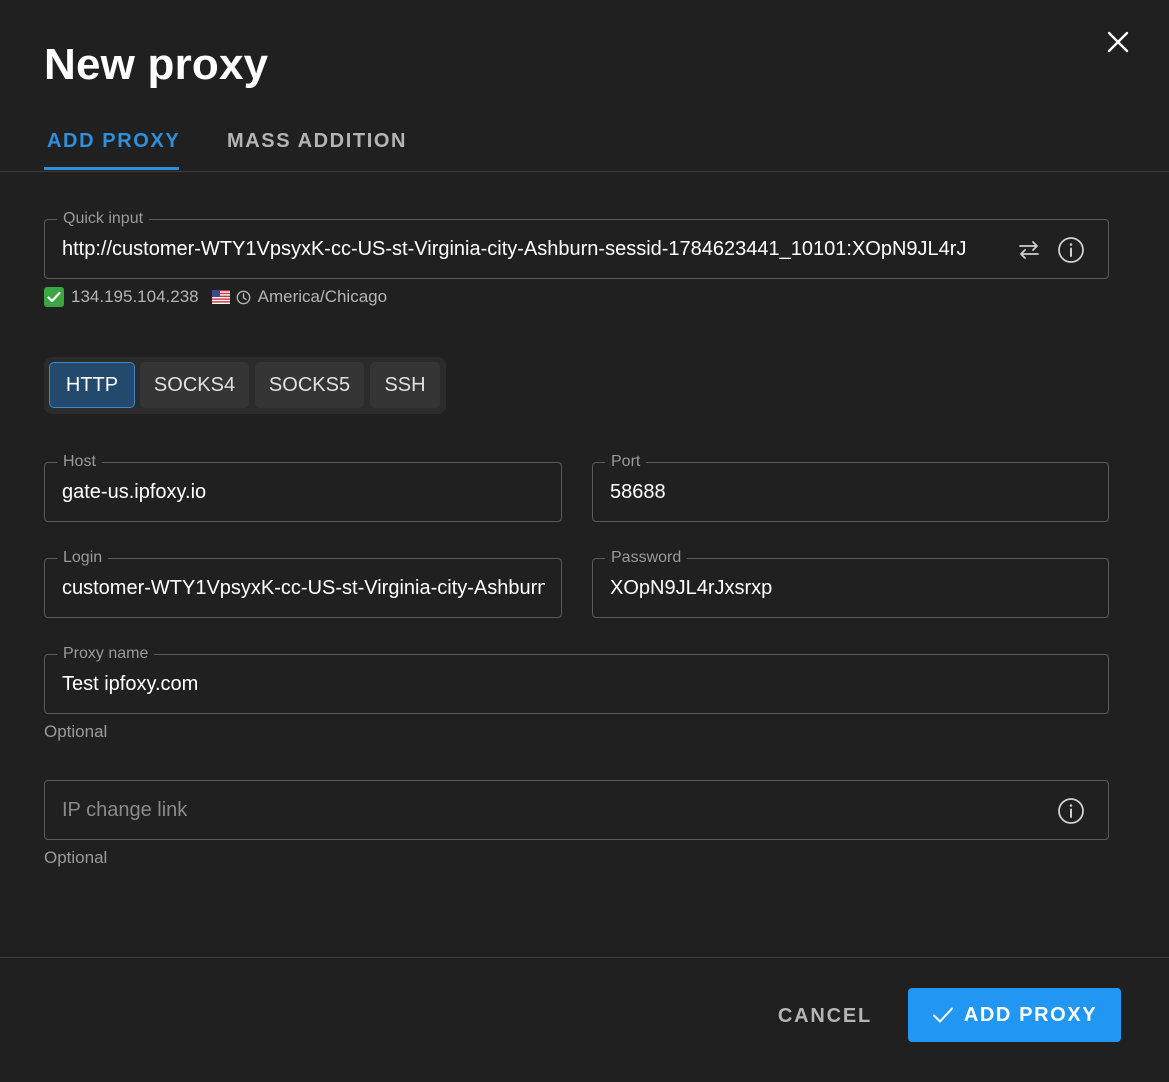 The image size is (1169, 1082). Describe the element at coordinates (626, 462) in the screenshot. I see `port-label: Port` at that location.